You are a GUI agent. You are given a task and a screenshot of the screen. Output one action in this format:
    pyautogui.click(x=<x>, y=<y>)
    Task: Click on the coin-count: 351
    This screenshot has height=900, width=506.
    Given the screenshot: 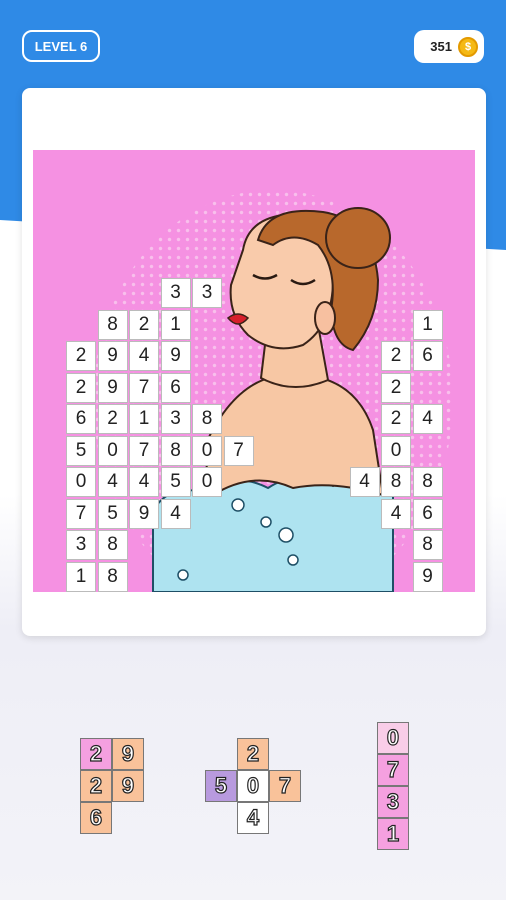 What is the action you would take?
    pyautogui.click(x=441, y=46)
    